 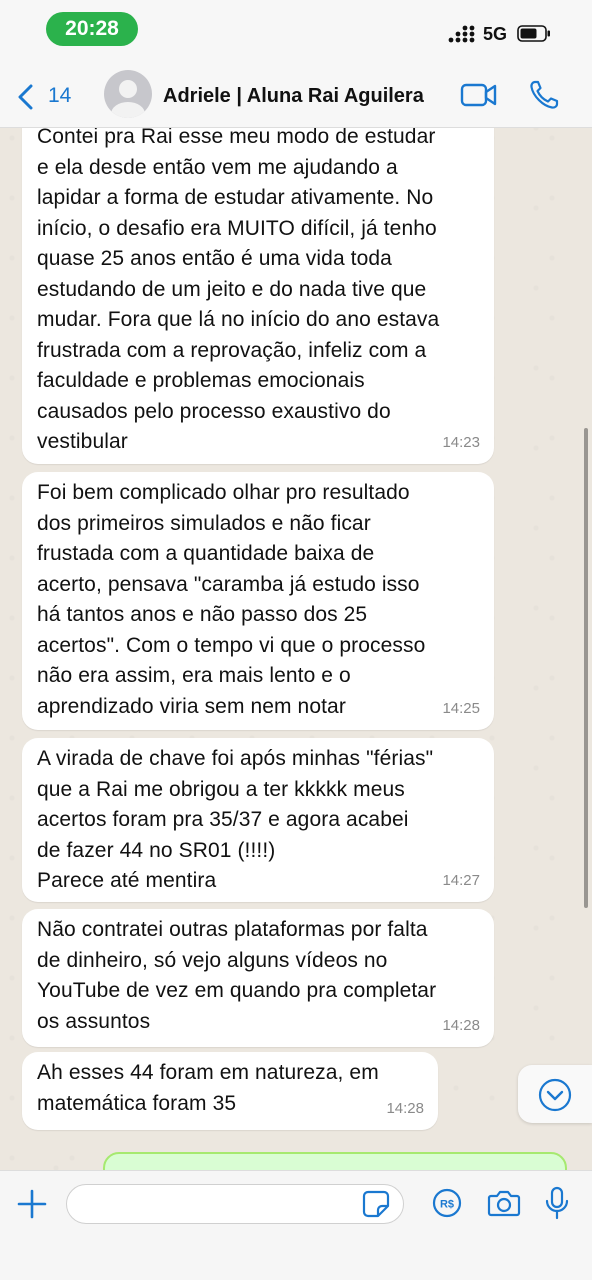 What do you see at coordinates (504, 1203) in the screenshot?
I see `camera-icon` at bounding box center [504, 1203].